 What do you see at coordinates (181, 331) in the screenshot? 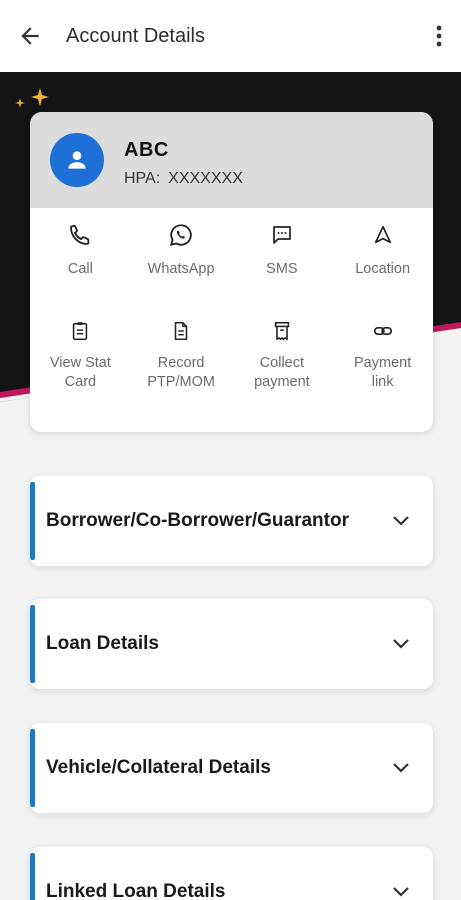
I see `document-icon` at bounding box center [181, 331].